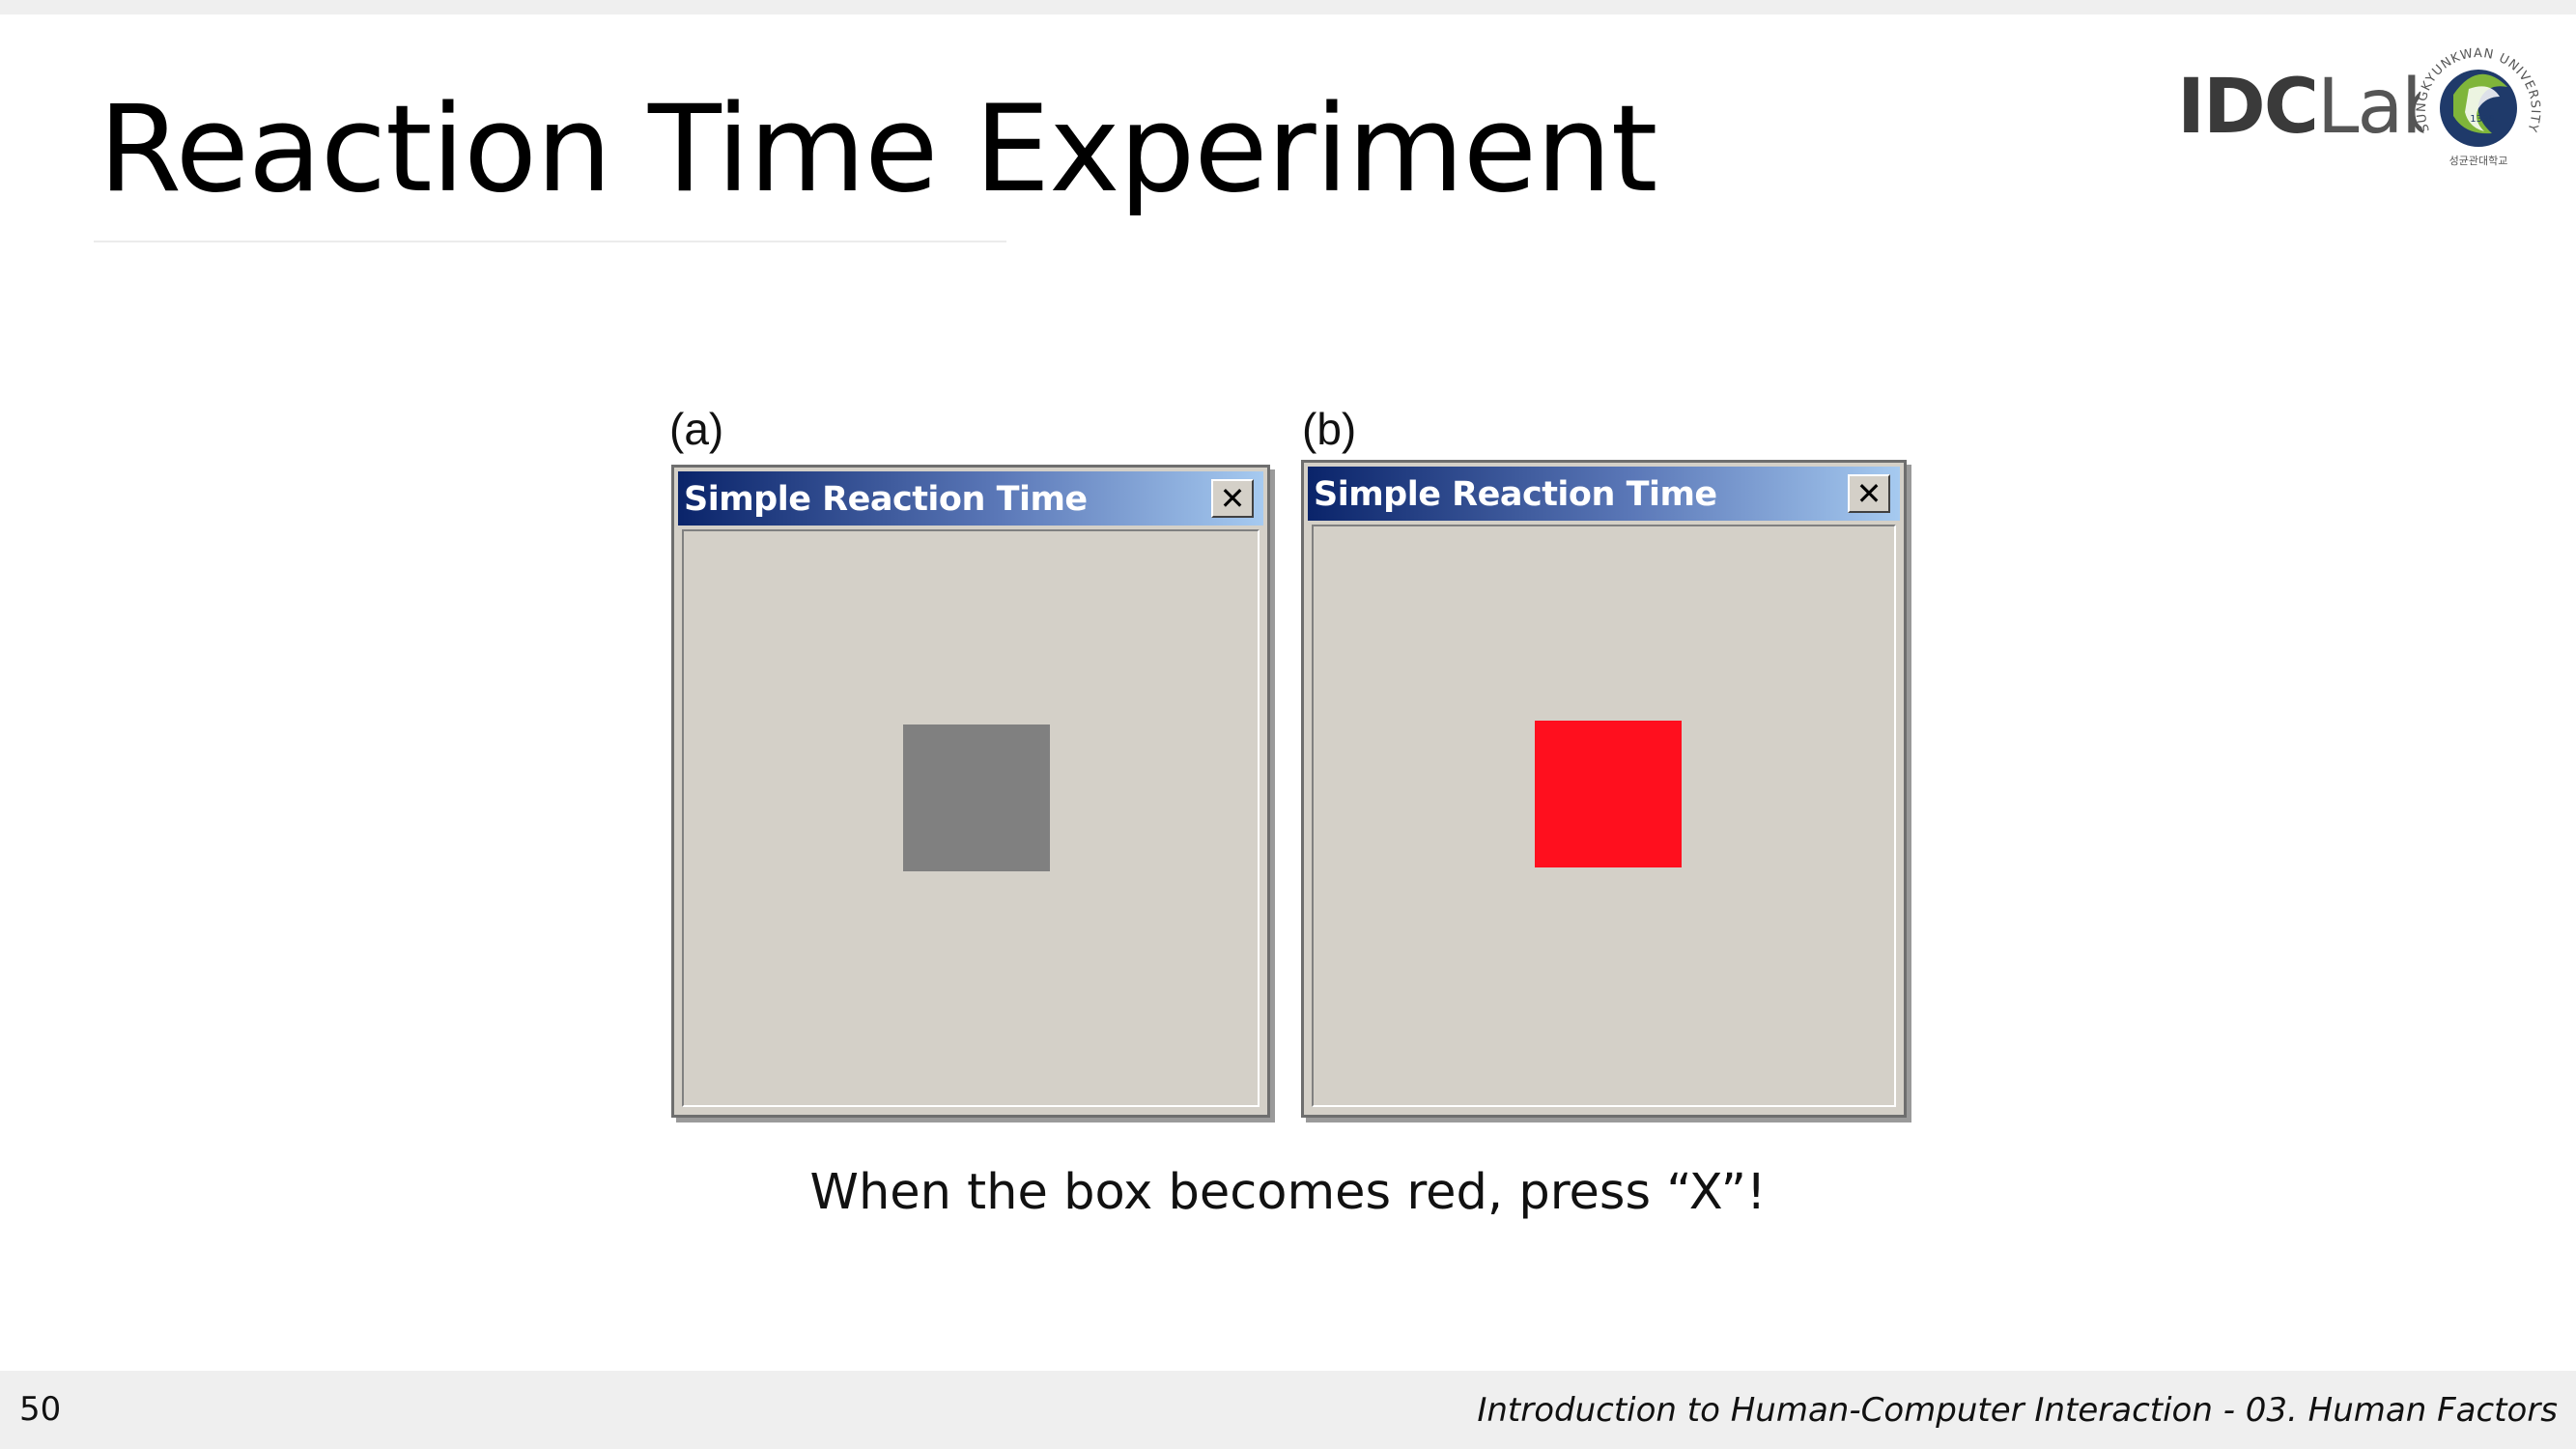 The height and width of the screenshot is (1449, 2576). What do you see at coordinates (976, 797) in the screenshot?
I see `panel-a-gray-stimulus-box` at bounding box center [976, 797].